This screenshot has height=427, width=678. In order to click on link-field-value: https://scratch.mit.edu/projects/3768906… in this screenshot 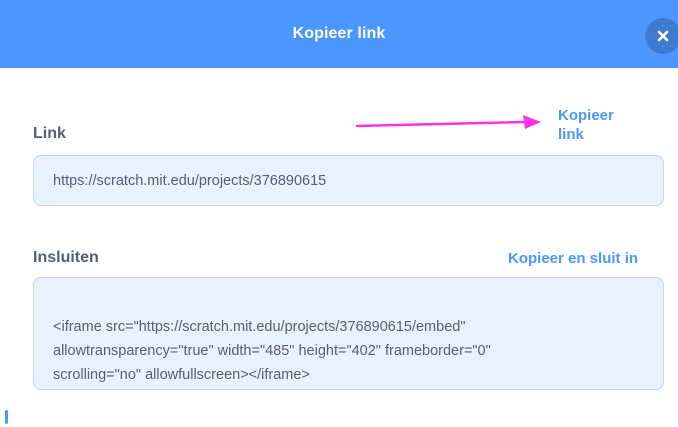, I will do `click(190, 180)`.